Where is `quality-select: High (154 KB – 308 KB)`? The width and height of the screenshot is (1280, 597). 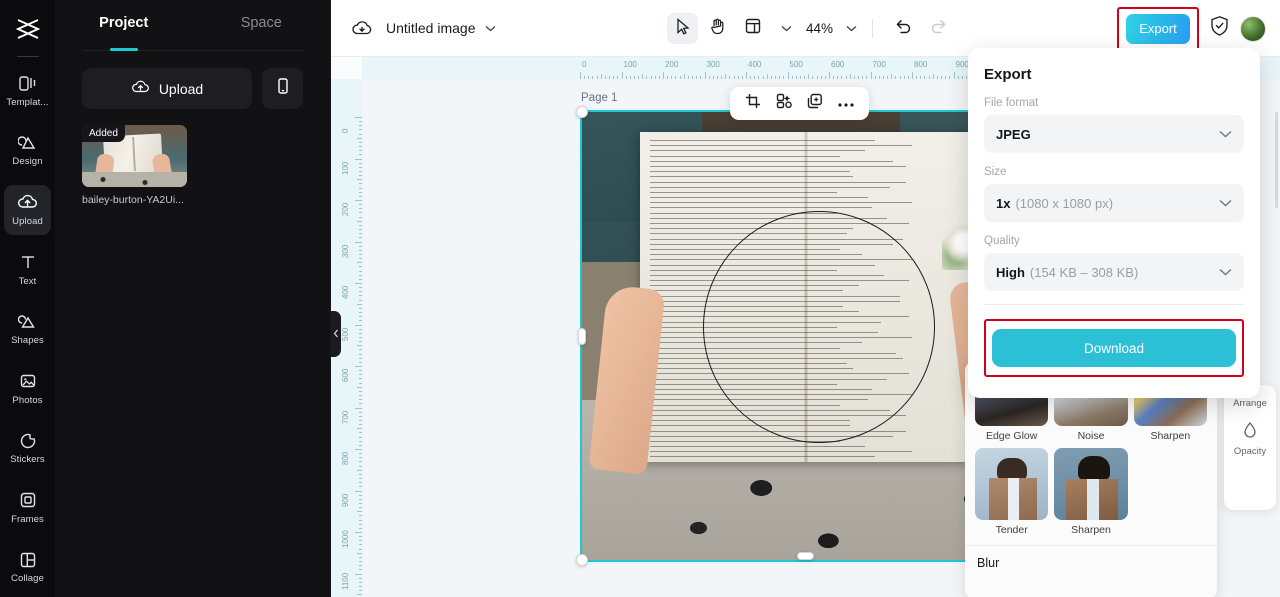
quality-select: High (154 KB – 308 KB) is located at coordinates (1114, 272).